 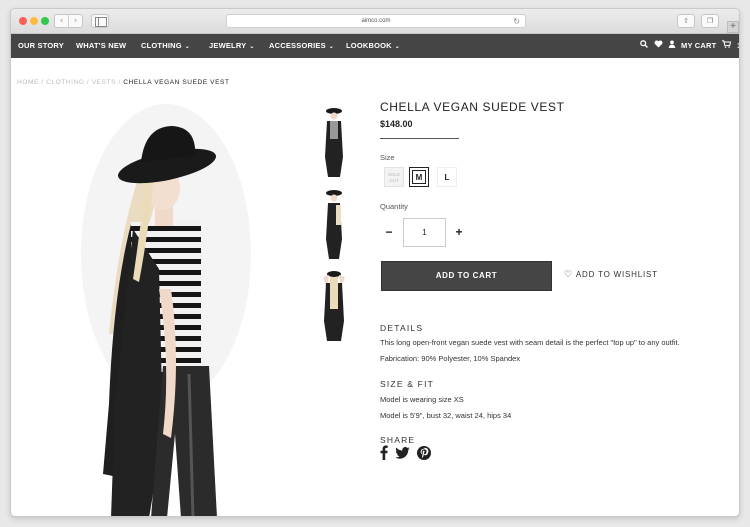 What do you see at coordinates (396, 124) in the screenshot?
I see `product-price: $148.00` at bounding box center [396, 124].